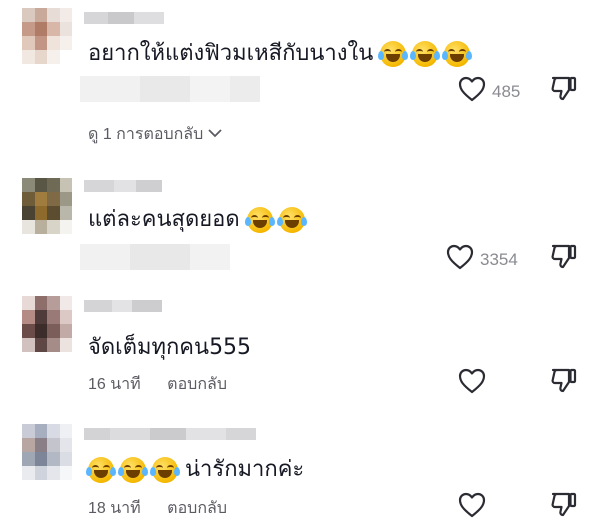 This screenshot has width=600, height=526. I want to click on comment-text: จัดเต็มทุกคน555, so click(170, 347).